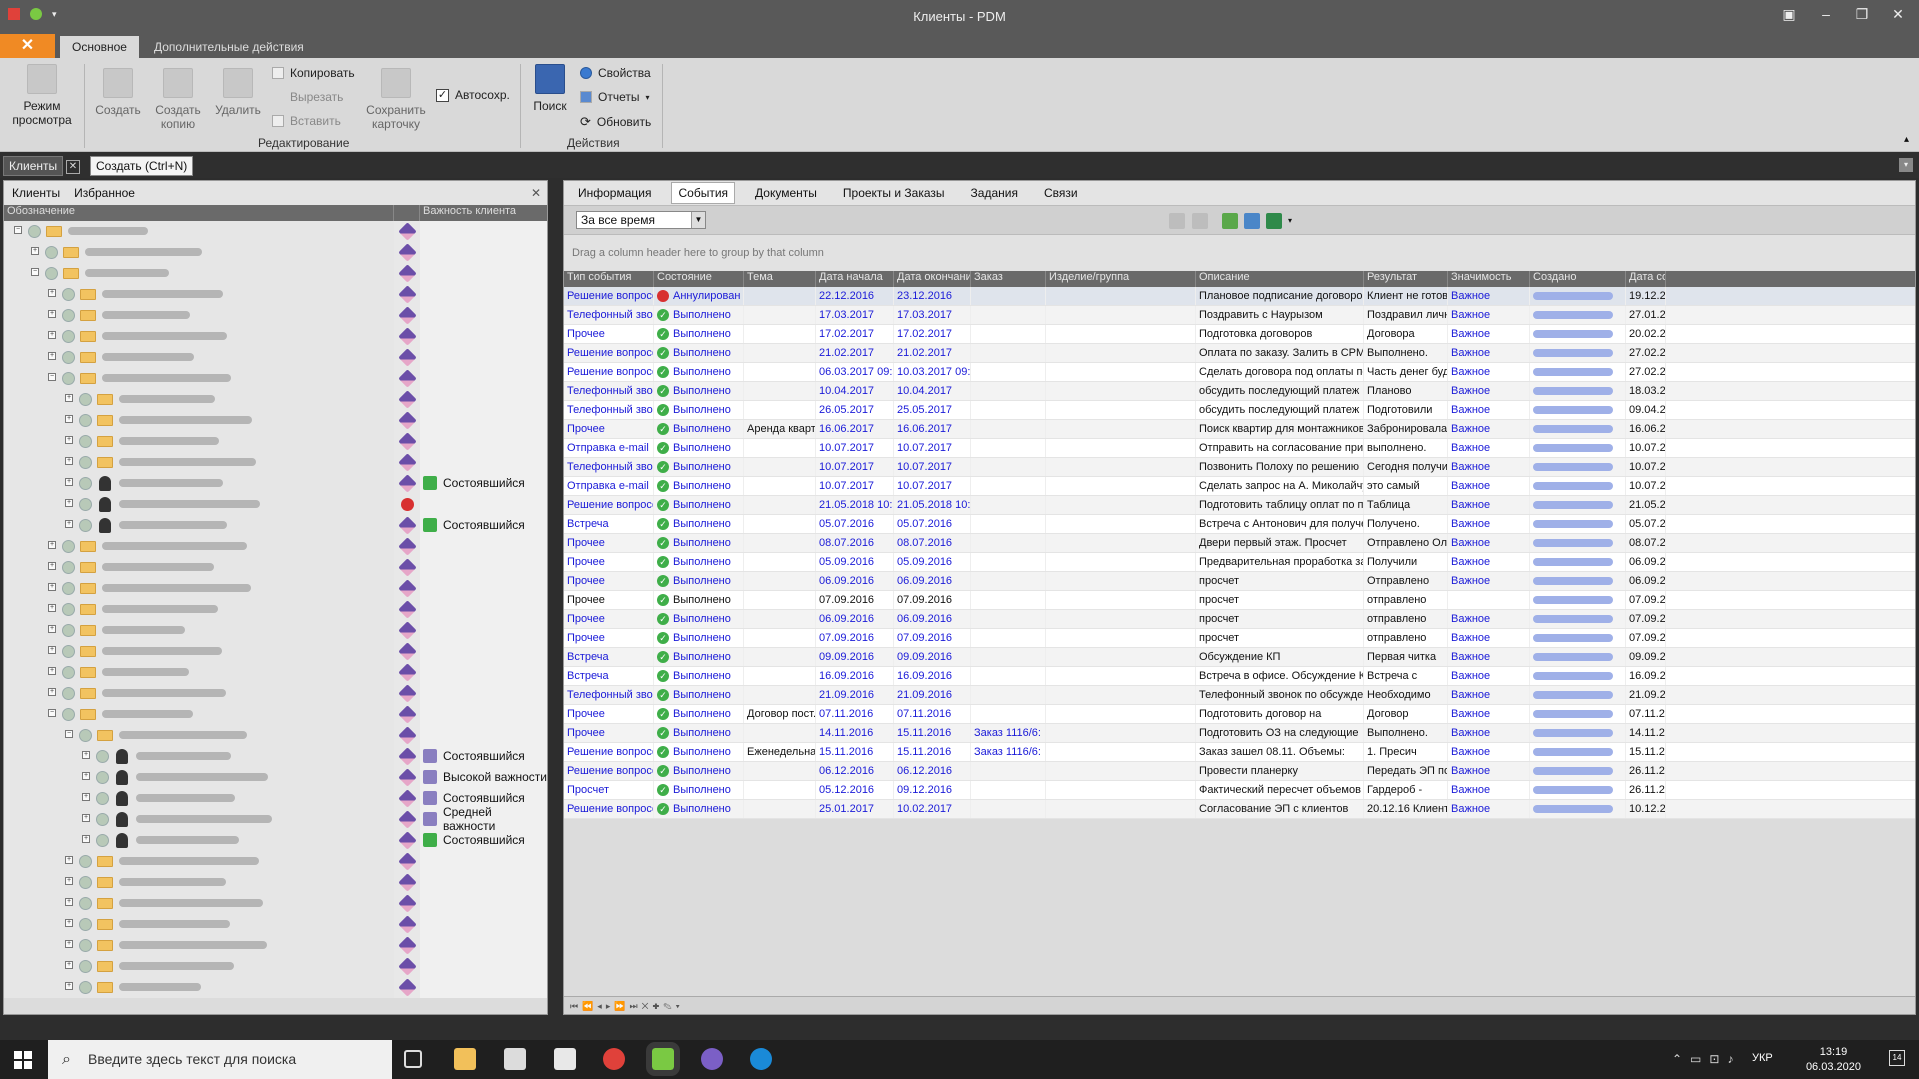 The width and height of the screenshot is (1919, 1079). What do you see at coordinates (396, 99) in the screenshot?
I see `save-card-button: Сохранить карточку` at bounding box center [396, 99].